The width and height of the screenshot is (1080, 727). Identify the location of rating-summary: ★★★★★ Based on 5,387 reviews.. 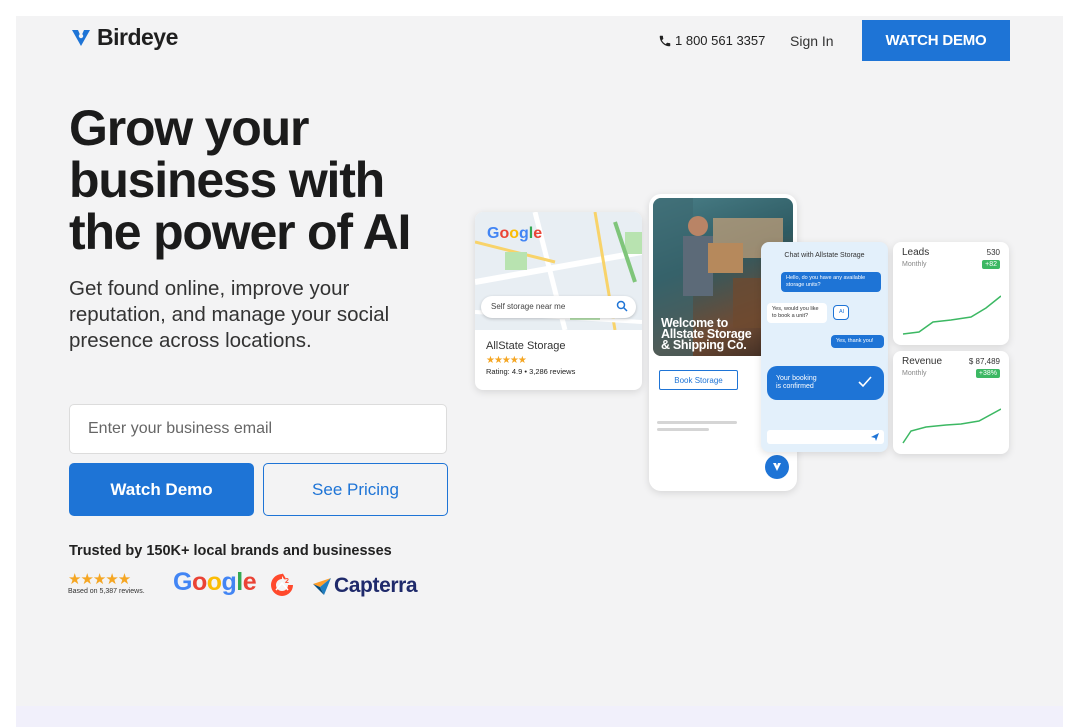
(106, 583).